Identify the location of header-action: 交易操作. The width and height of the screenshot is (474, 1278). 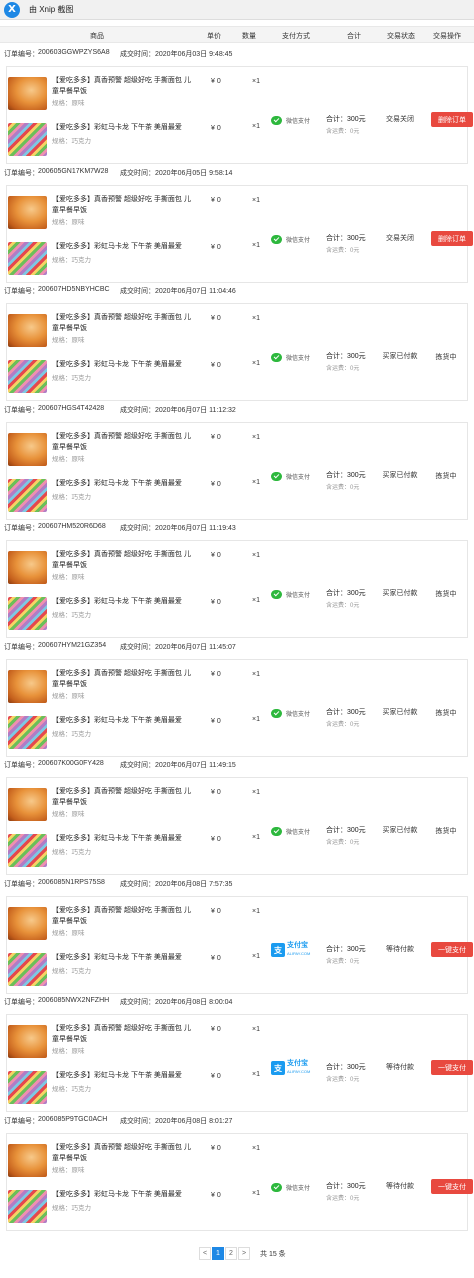
(447, 36).